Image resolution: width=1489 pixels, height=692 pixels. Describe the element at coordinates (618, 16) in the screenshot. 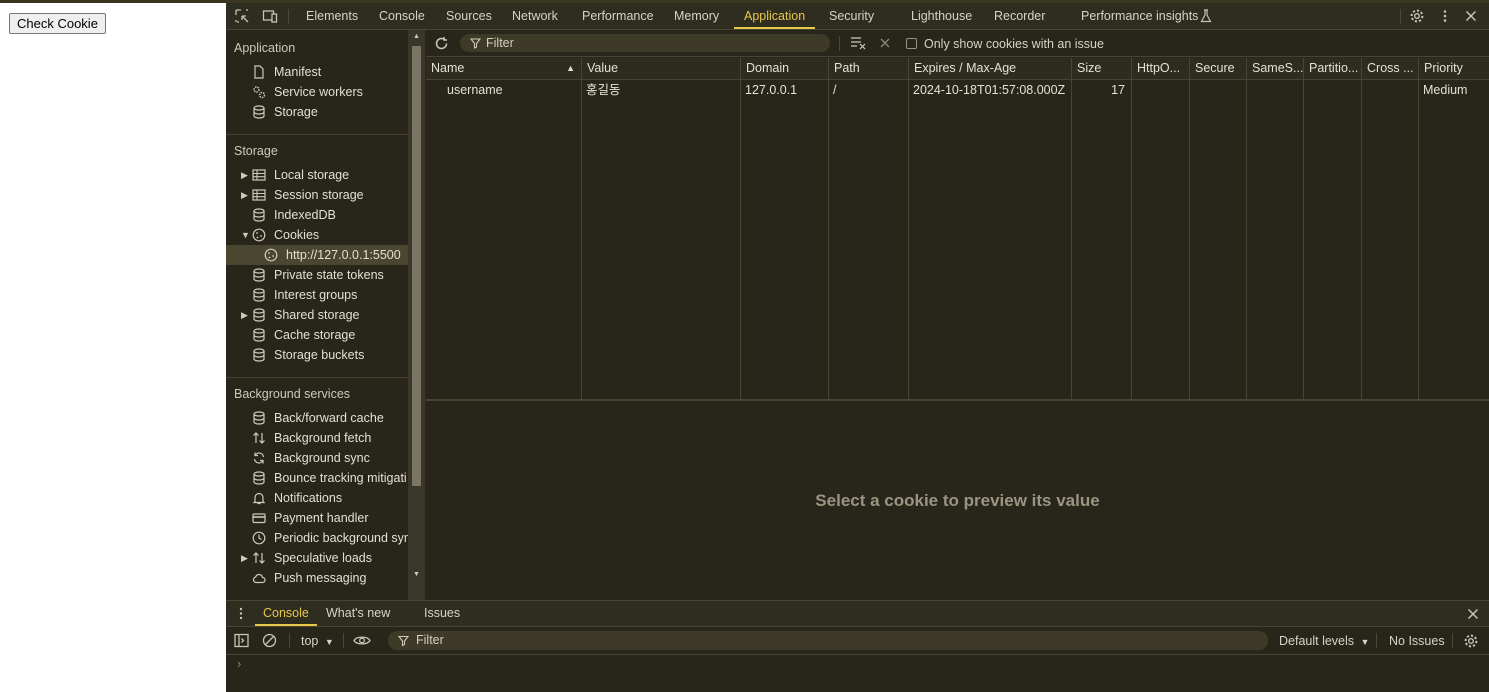

I see `tab-performance: Performance` at that location.